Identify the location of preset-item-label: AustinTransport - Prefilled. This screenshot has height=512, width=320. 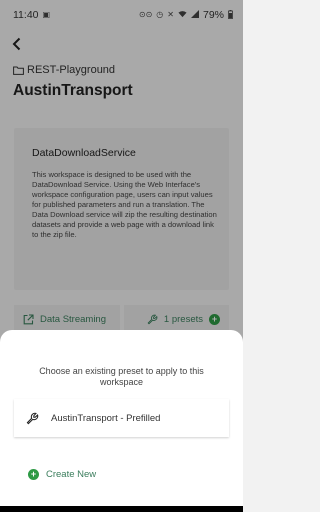
(106, 418).